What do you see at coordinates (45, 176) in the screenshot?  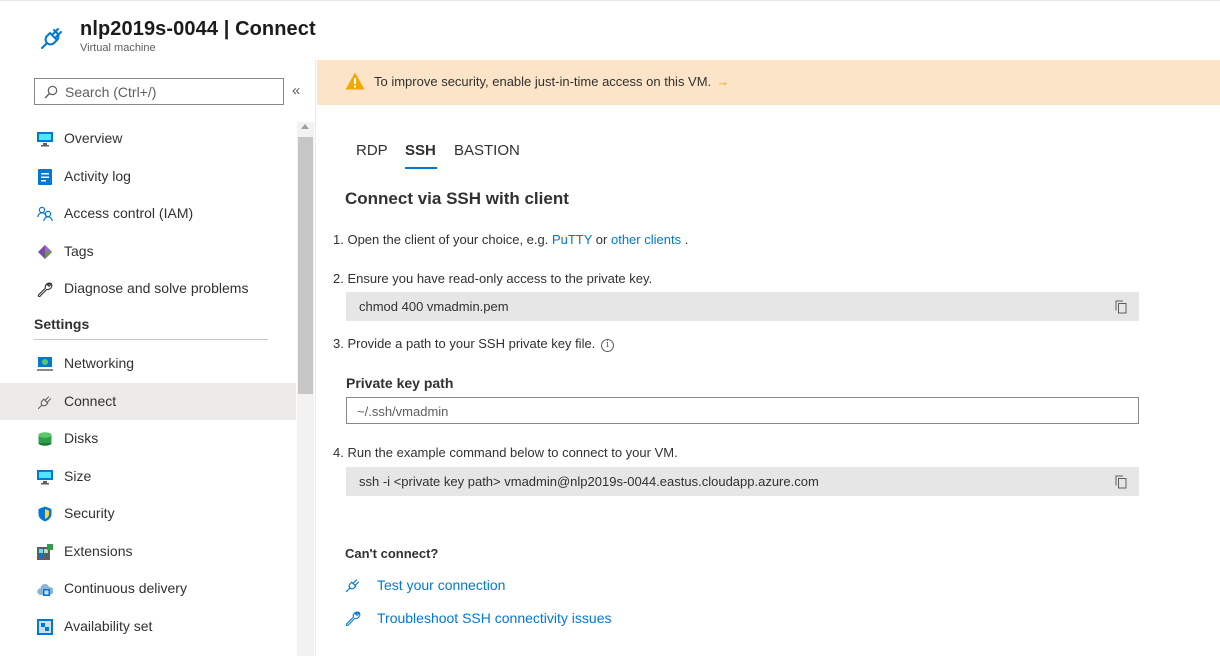 I see `activity-log-icon` at bounding box center [45, 176].